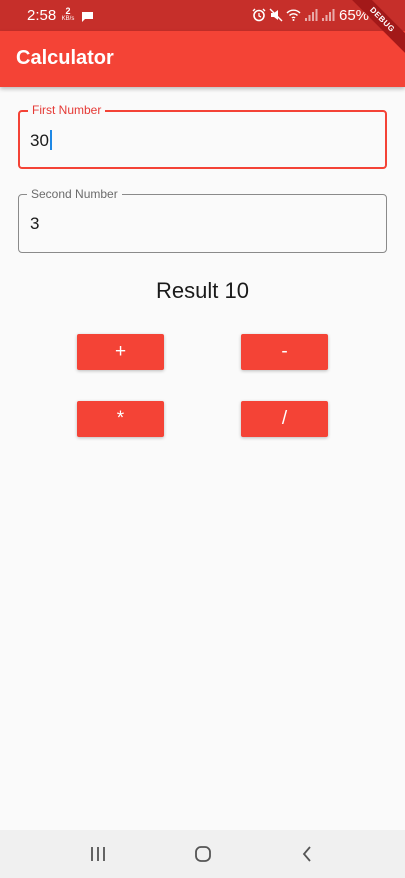  What do you see at coordinates (259, 15) in the screenshot?
I see `alarm-icon` at bounding box center [259, 15].